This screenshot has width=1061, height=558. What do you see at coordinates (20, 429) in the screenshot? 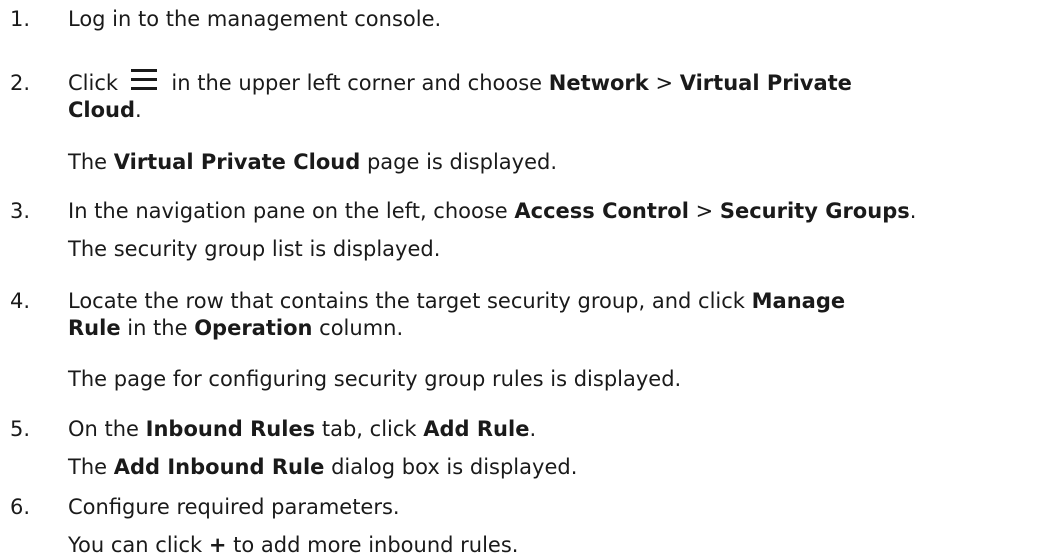
I see `step-number: 5.` at bounding box center [20, 429].